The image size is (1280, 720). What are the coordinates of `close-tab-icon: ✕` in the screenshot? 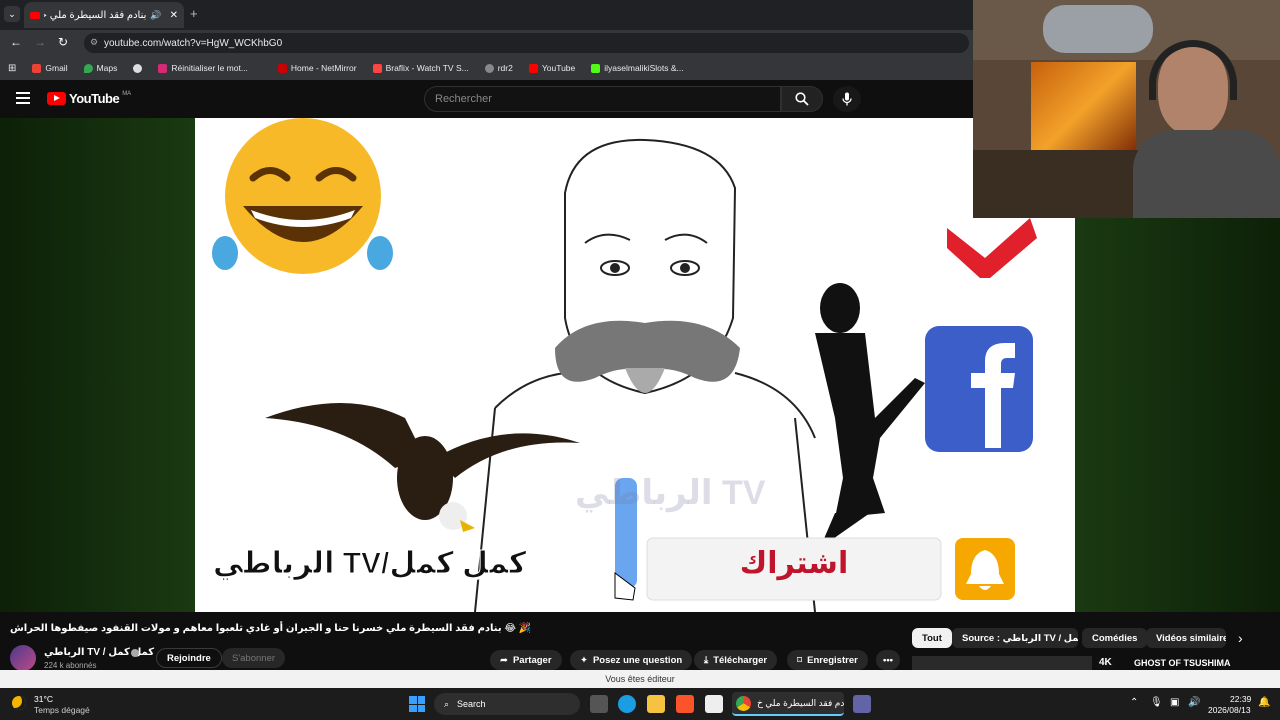 It's located at (174, 15).